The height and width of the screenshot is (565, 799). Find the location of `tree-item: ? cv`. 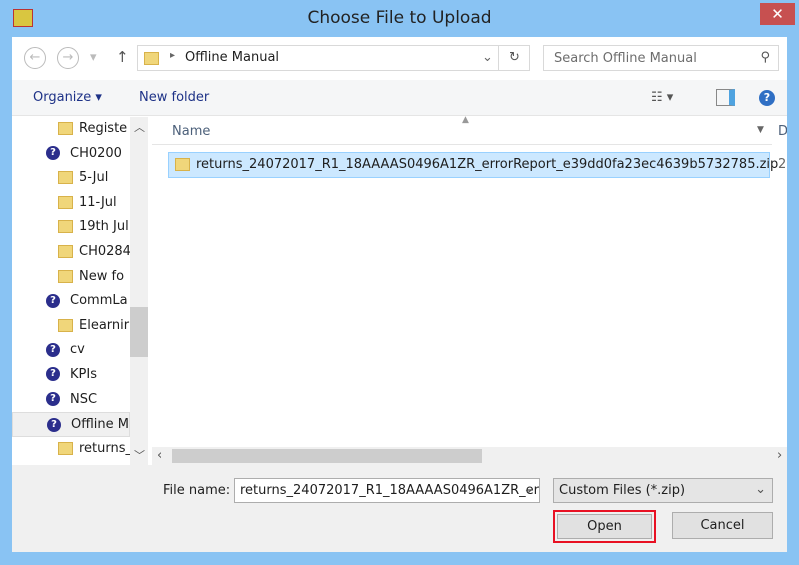

tree-item: ? cv is located at coordinates (71, 350).